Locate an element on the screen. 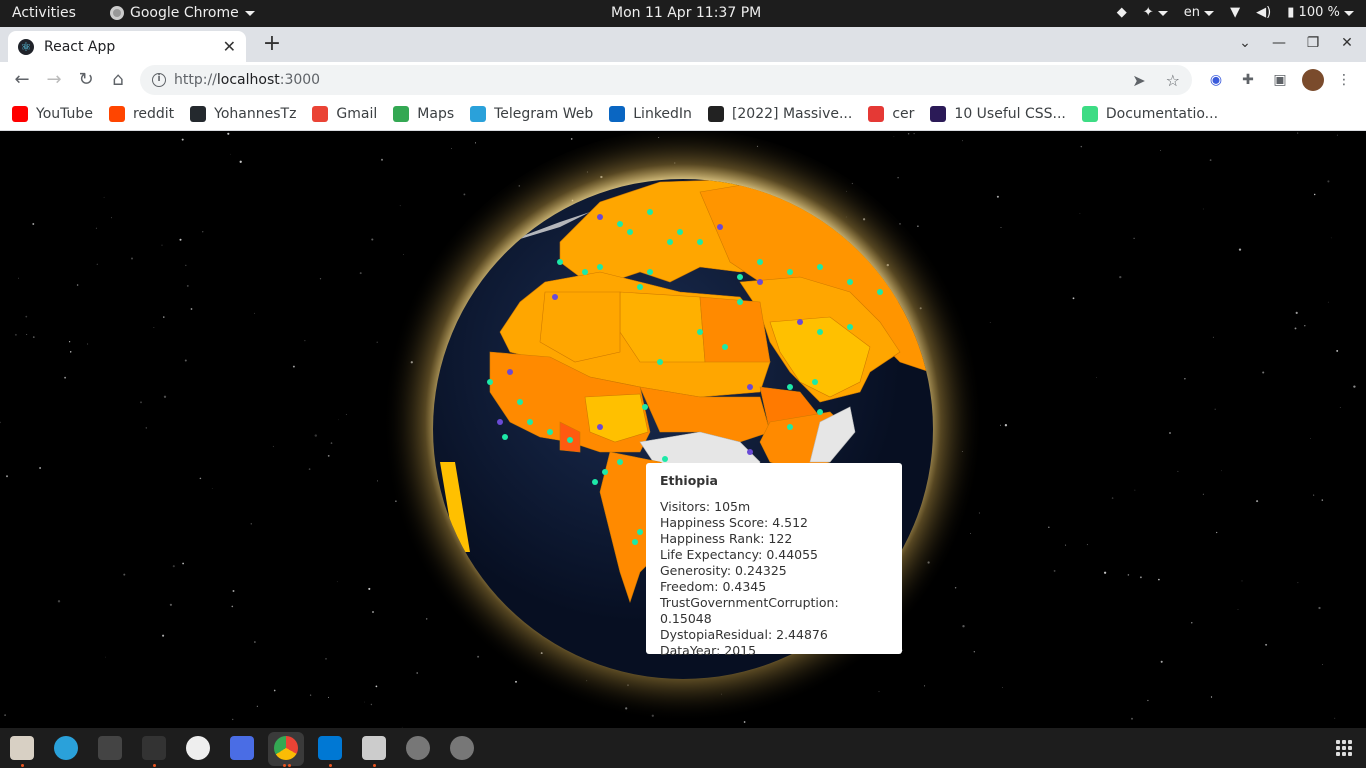  home-icon: ⌂ is located at coordinates (118, 80).